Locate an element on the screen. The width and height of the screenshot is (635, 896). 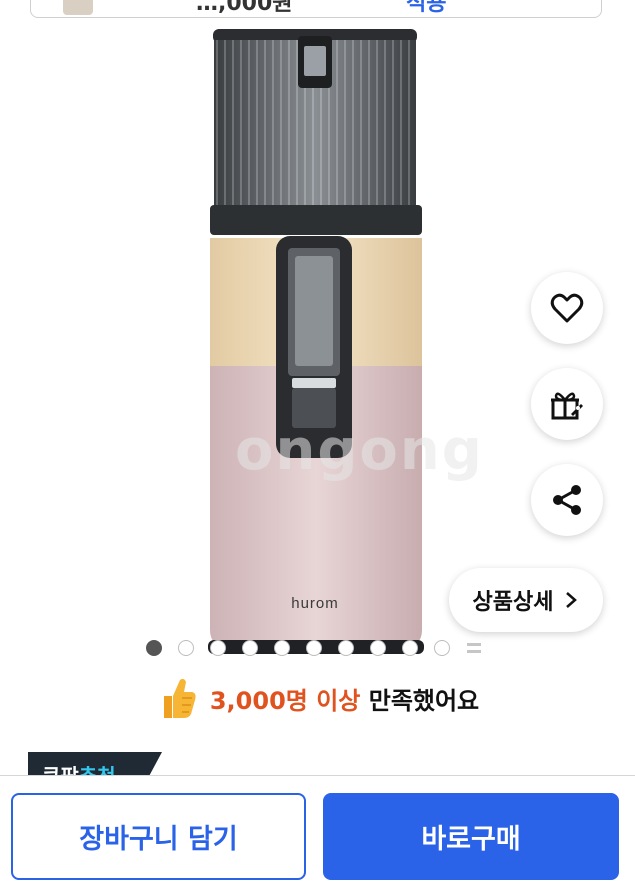
gallery-pagination is located at coordinates (314, 648).